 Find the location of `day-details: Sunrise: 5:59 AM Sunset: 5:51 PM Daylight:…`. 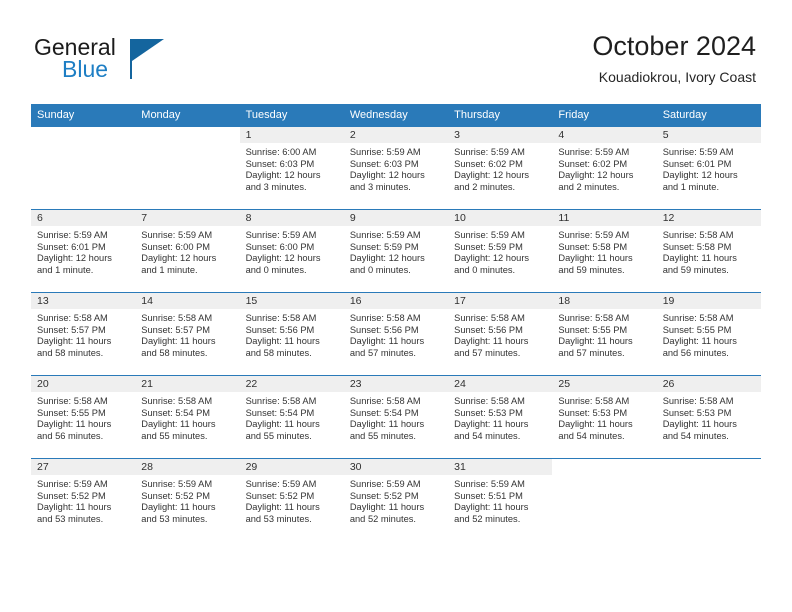

day-details: Sunrise: 5:59 AM Sunset: 5:51 PM Daylight:… is located at coordinates (500, 500).